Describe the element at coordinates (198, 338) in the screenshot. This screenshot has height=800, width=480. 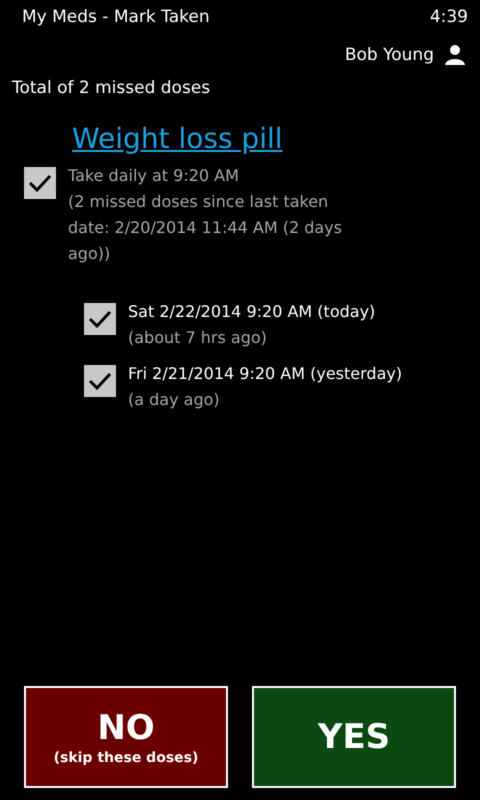
I see `dose-ago: (about 7 hrs ago)` at that location.